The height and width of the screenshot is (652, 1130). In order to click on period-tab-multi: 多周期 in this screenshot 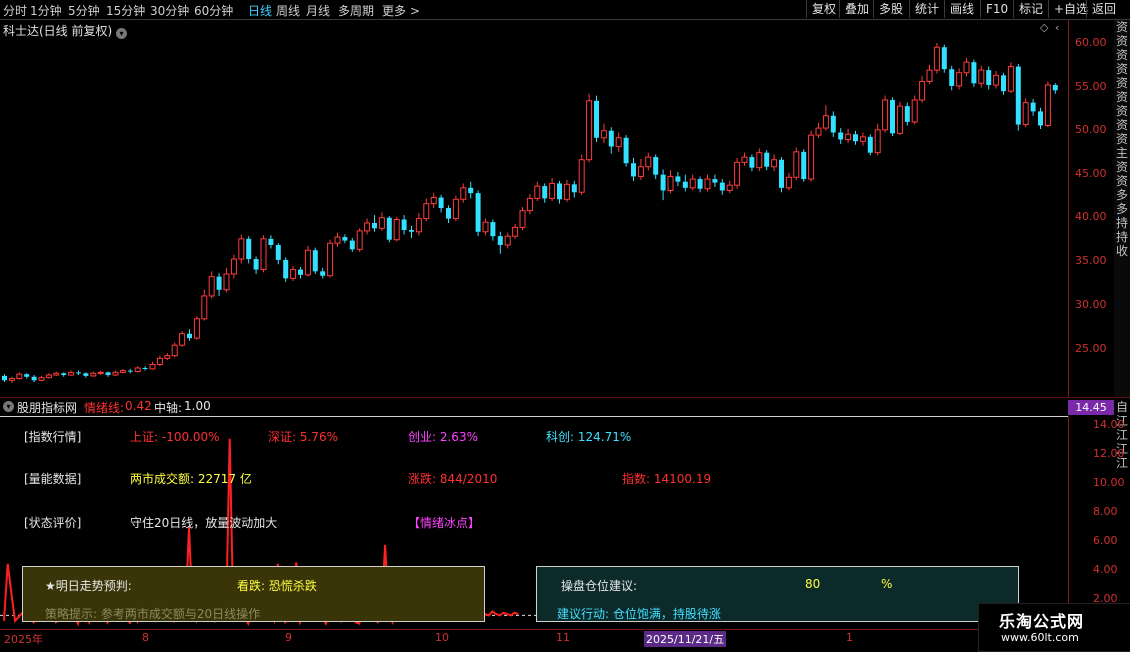, I will do `click(356, 10)`.